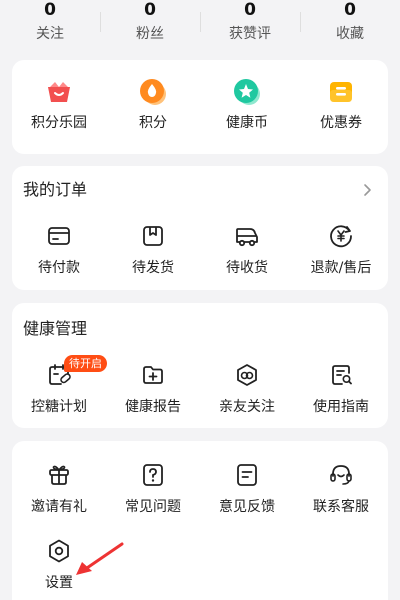  Describe the element at coordinates (341, 123) in the screenshot. I see `coupon-label: 优惠券` at that location.